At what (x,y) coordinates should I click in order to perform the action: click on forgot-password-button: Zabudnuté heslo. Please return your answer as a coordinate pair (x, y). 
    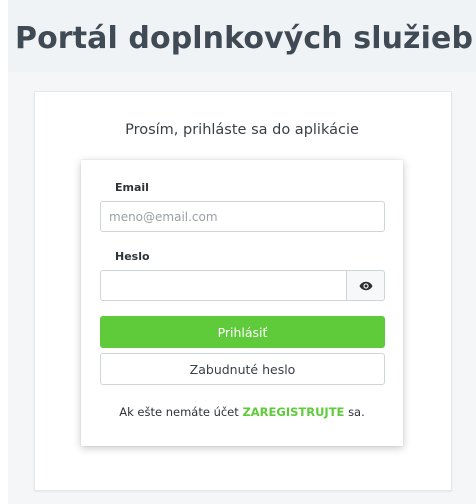
    Looking at the image, I should click on (242, 369).